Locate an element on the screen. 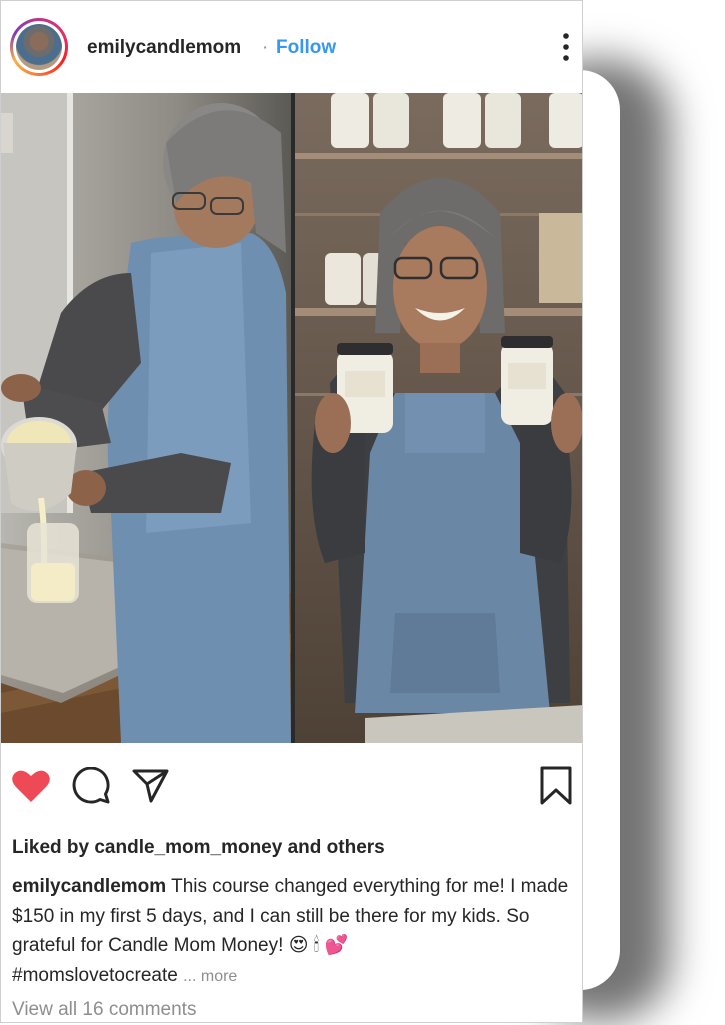 This screenshot has height=1025, width=725. caption-emojis: 😍 🕯 💕 is located at coordinates (318, 945).